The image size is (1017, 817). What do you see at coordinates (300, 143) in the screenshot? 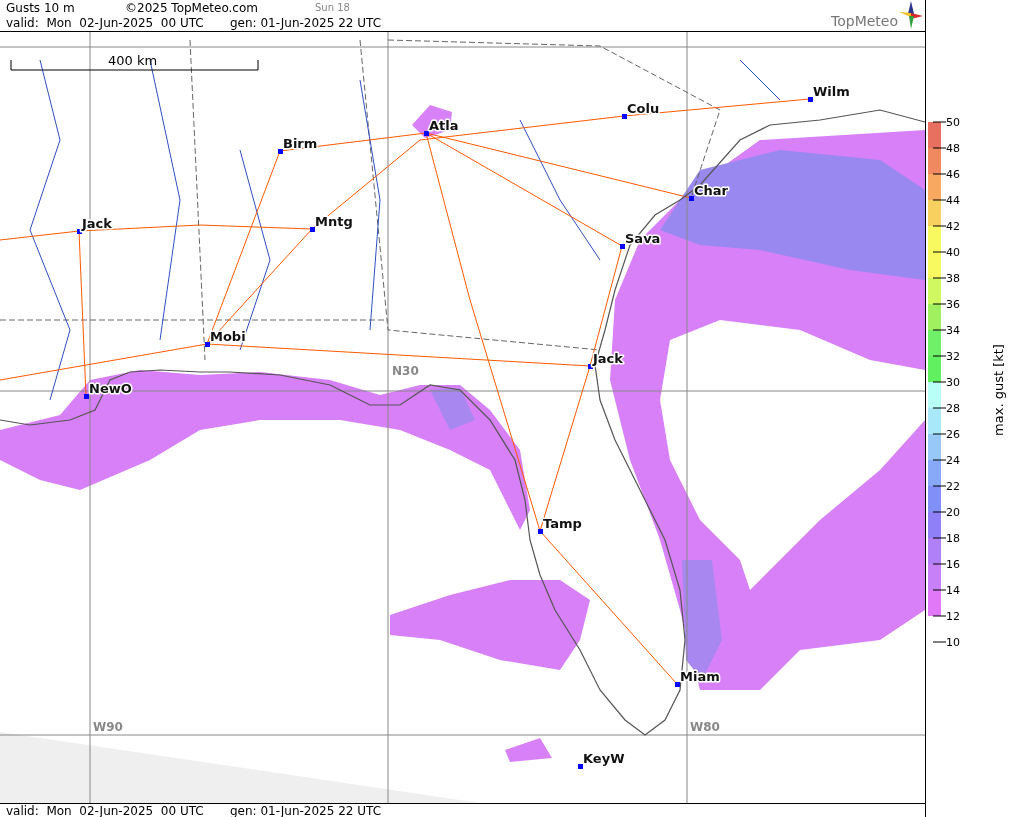
I see `city-label: Birm` at bounding box center [300, 143].